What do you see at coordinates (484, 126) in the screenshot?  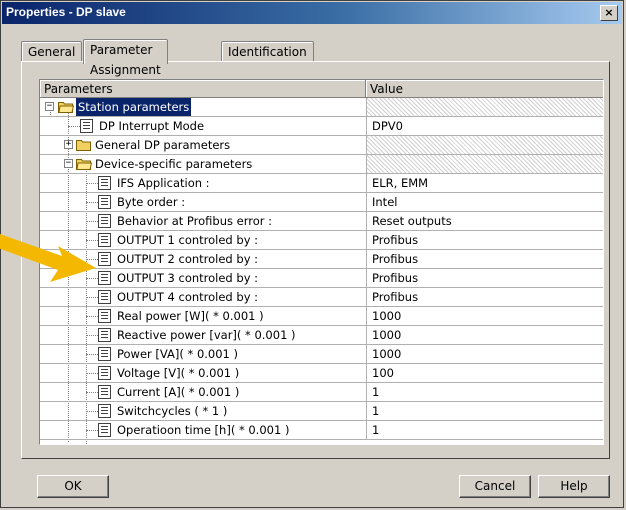 I see `value-cell: DPV0` at bounding box center [484, 126].